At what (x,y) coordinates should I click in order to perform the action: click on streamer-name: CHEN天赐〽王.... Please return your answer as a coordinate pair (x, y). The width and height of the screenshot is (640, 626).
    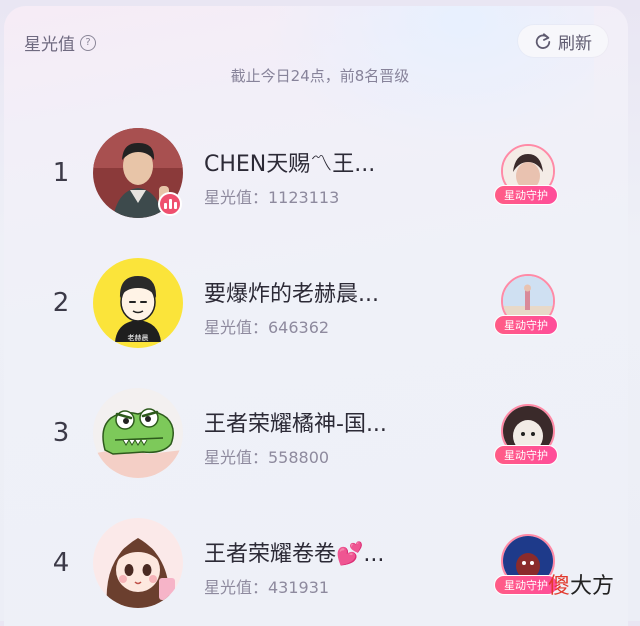
    Looking at the image, I should click on (290, 164).